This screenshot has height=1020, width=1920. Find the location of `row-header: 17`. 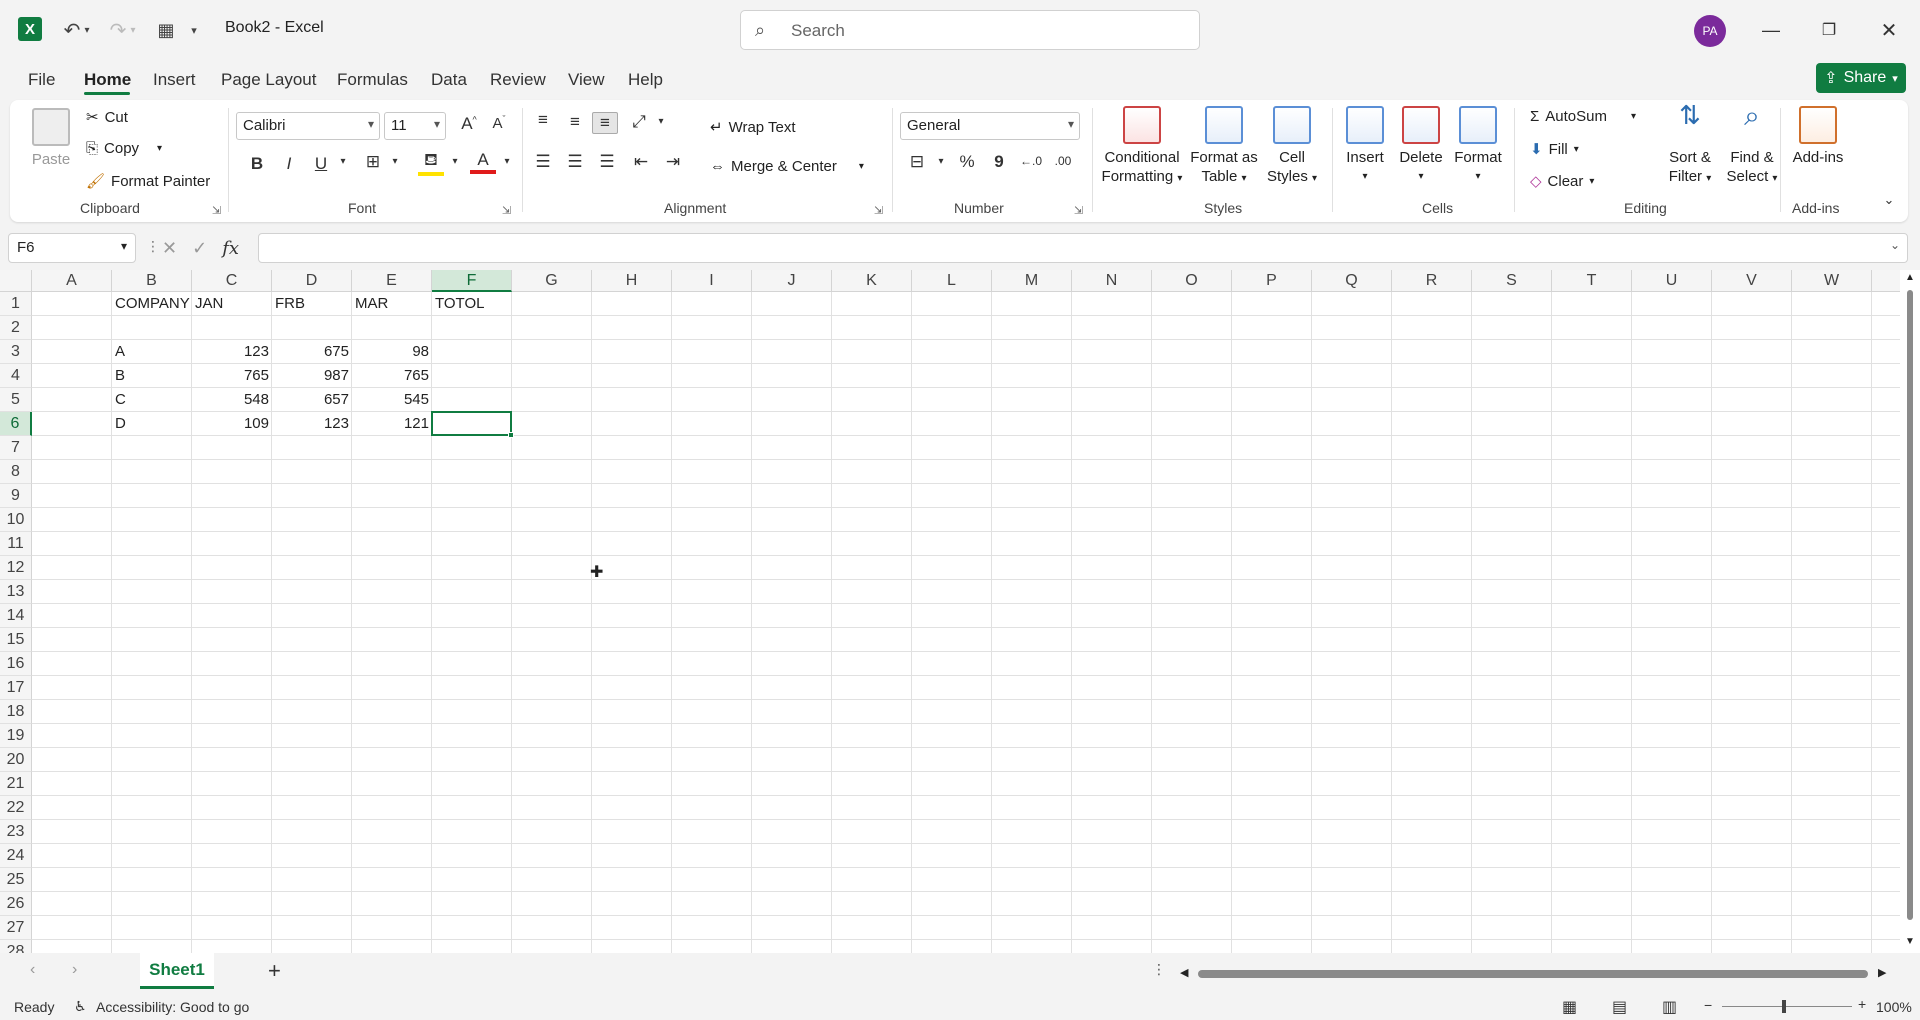

row-header: 17 is located at coordinates (16, 688).